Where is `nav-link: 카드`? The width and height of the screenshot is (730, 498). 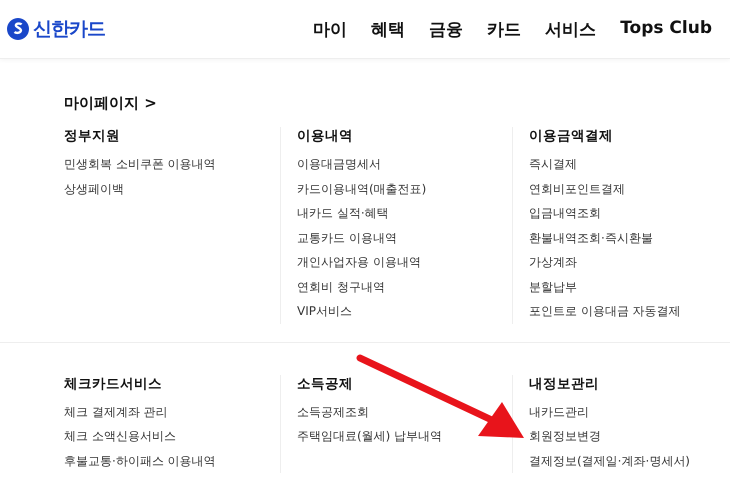 nav-link: 카드 is located at coordinates (504, 29).